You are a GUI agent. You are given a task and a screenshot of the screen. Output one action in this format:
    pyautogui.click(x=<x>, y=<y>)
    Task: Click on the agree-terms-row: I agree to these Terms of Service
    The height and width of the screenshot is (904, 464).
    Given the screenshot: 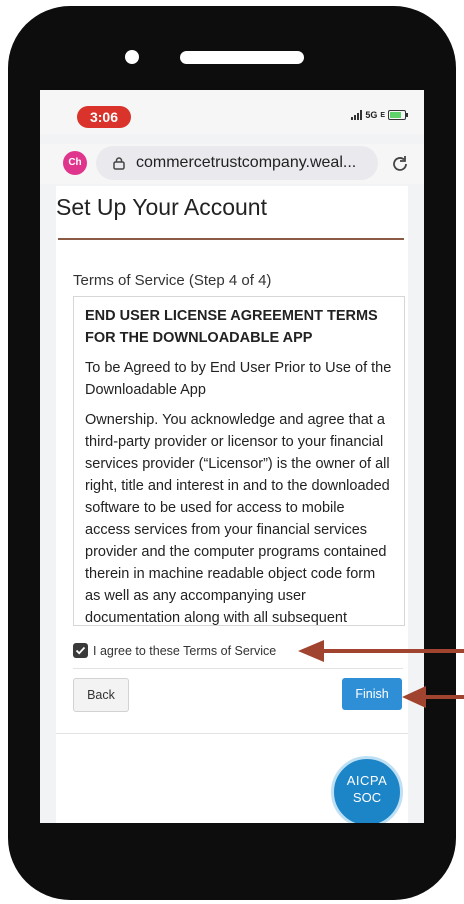 What is the action you would take?
    pyautogui.click(x=174, y=650)
    